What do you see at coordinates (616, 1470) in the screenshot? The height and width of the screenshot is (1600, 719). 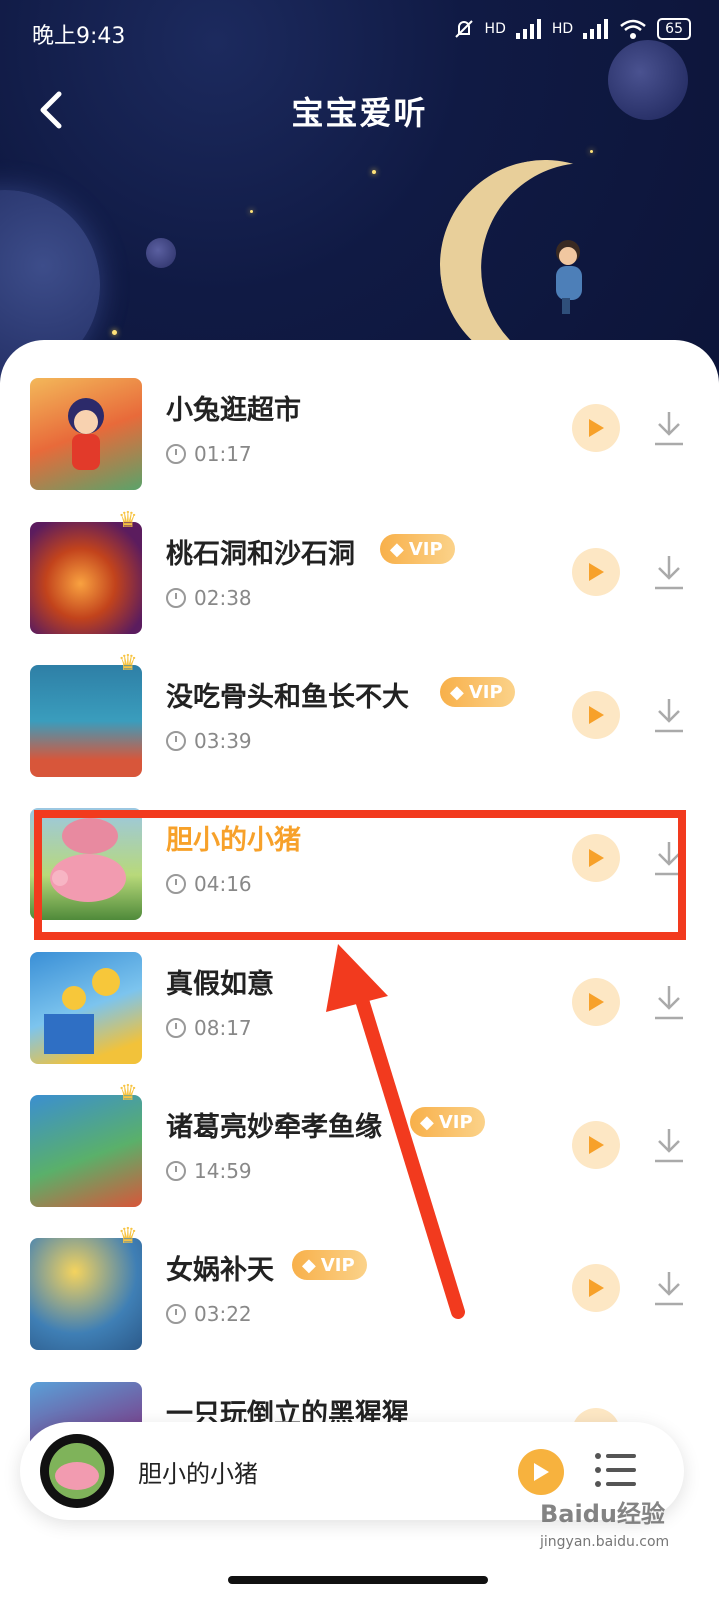 I see `playlist-icon` at bounding box center [616, 1470].